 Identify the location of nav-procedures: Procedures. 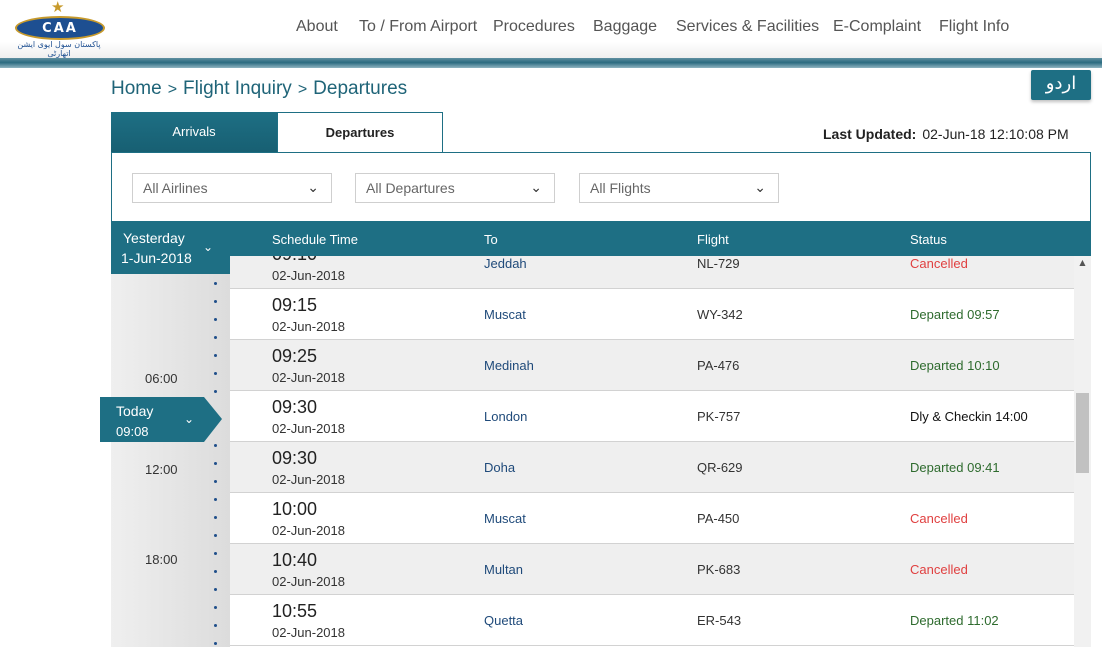
(534, 27).